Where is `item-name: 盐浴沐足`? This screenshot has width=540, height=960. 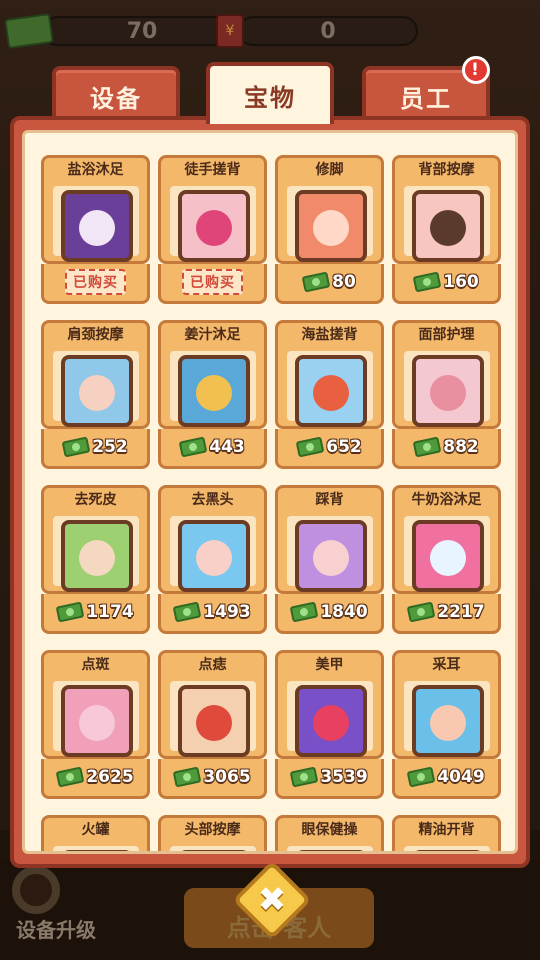 item-name: 盐浴沐足 is located at coordinates (95, 170).